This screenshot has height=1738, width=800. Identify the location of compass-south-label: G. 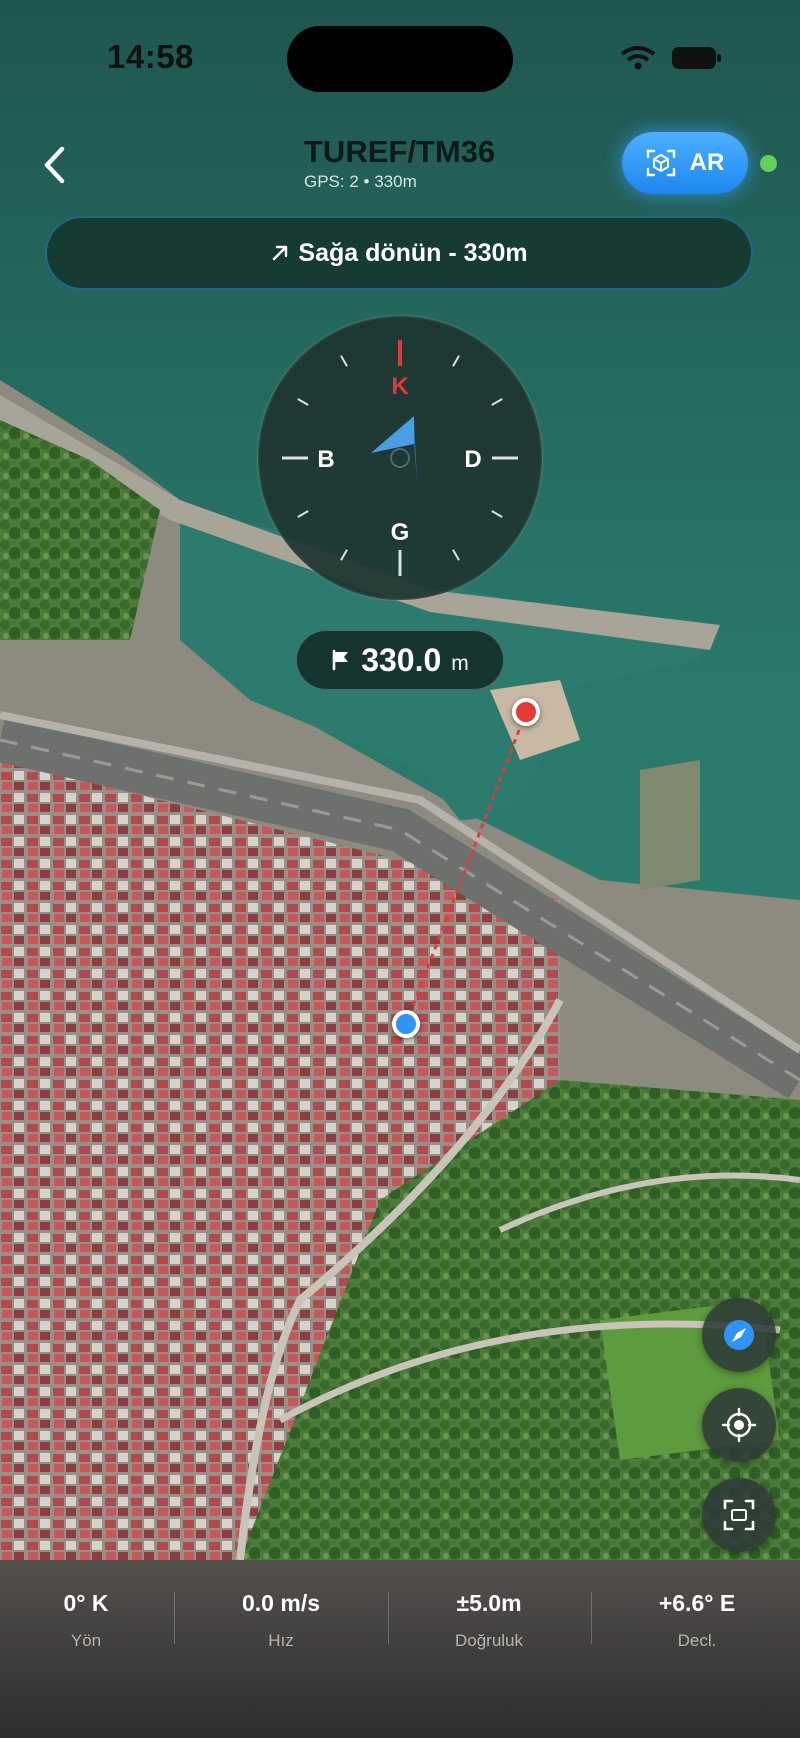
(400, 532).